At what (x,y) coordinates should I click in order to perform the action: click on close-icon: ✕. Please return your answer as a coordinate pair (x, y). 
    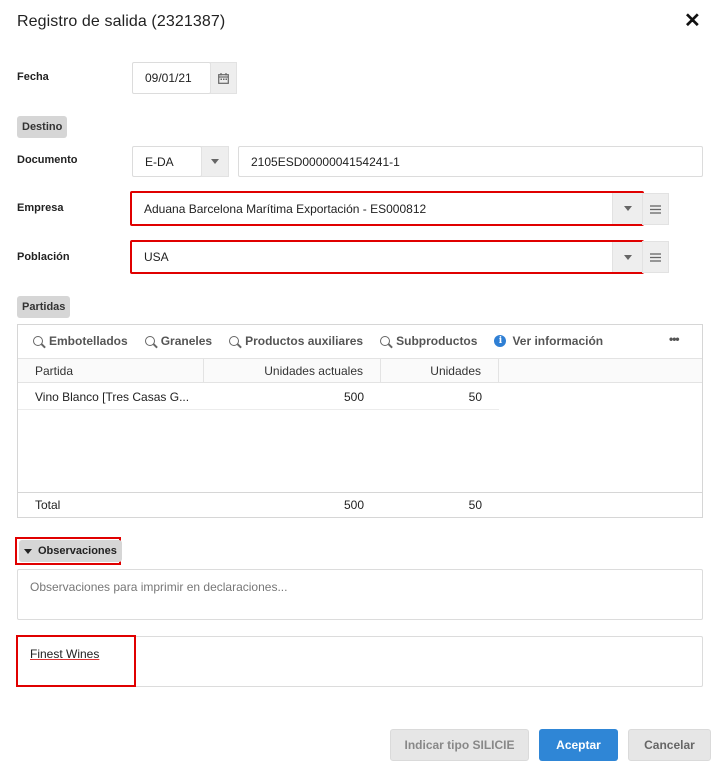
    Looking at the image, I should click on (692, 21).